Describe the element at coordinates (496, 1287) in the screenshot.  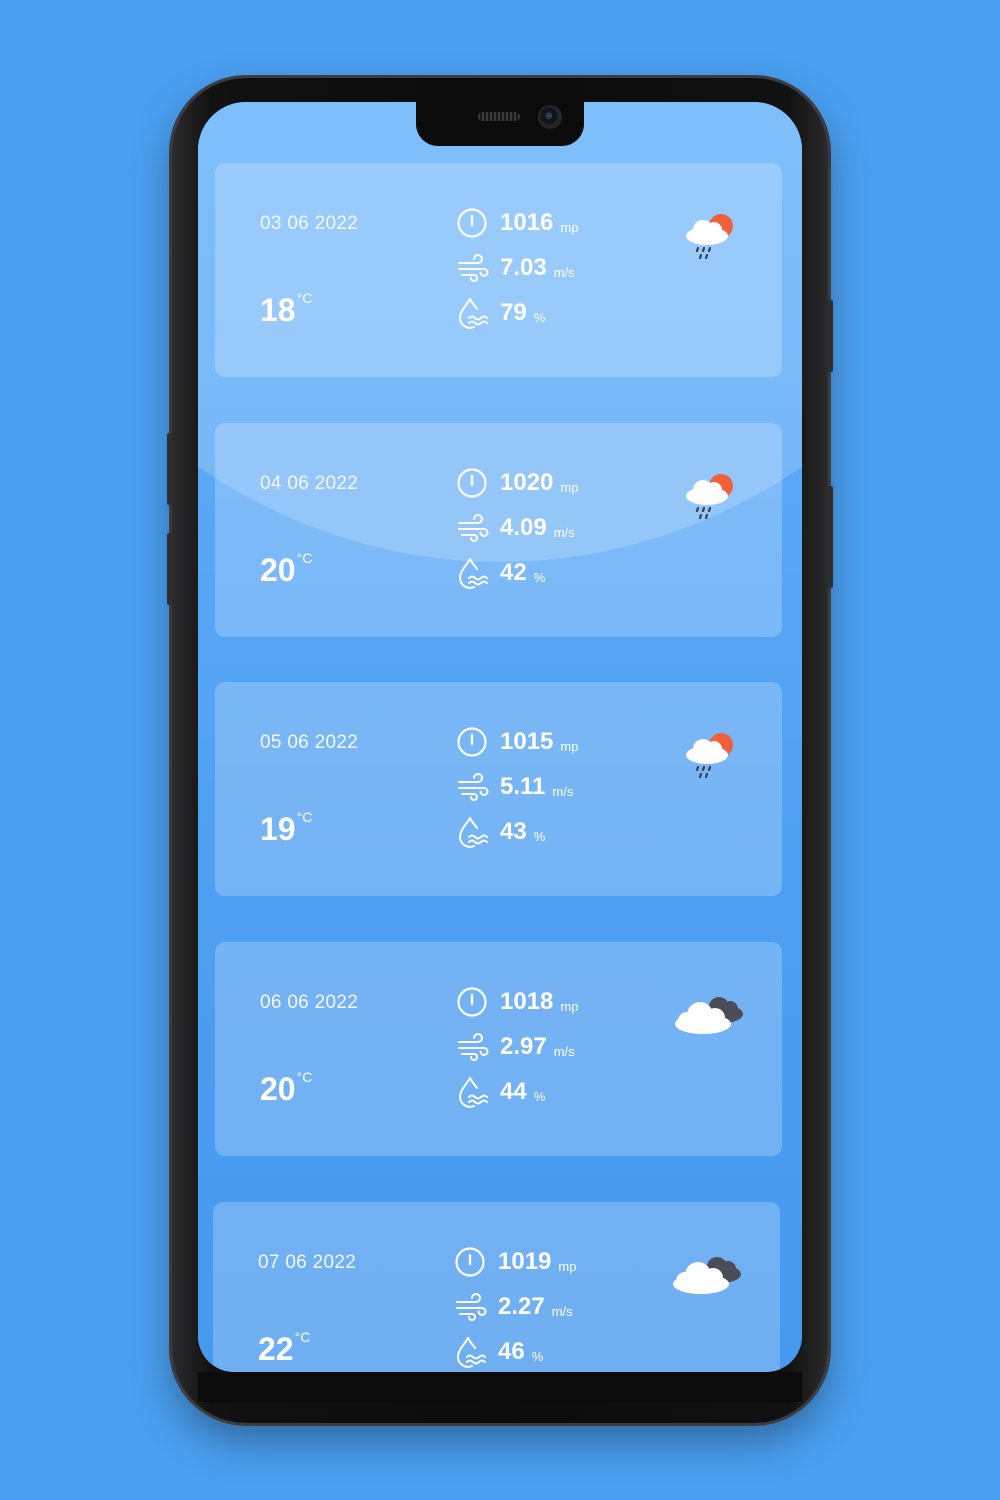
I see `forecast-card: 07 06 2022 22°C 1019 mp 2.27 m/s 46%` at that location.